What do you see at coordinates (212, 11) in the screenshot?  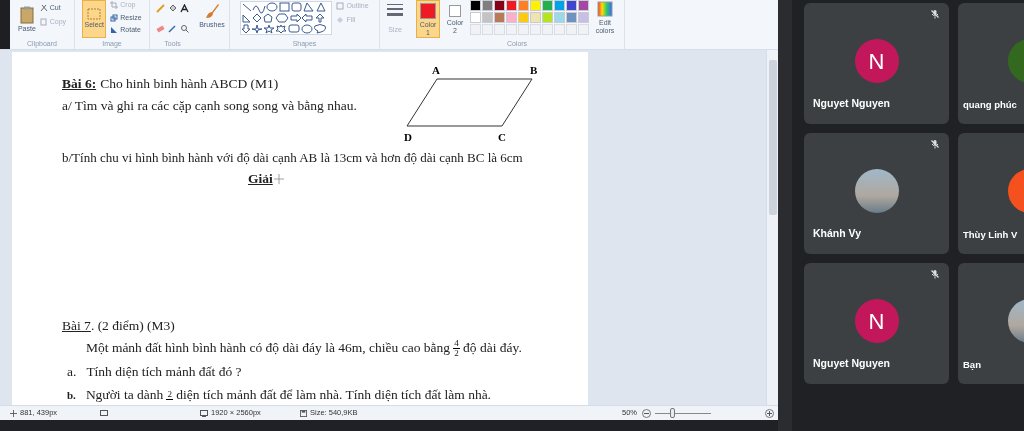 I see `brush-icon` at bounding box center [212, 11].